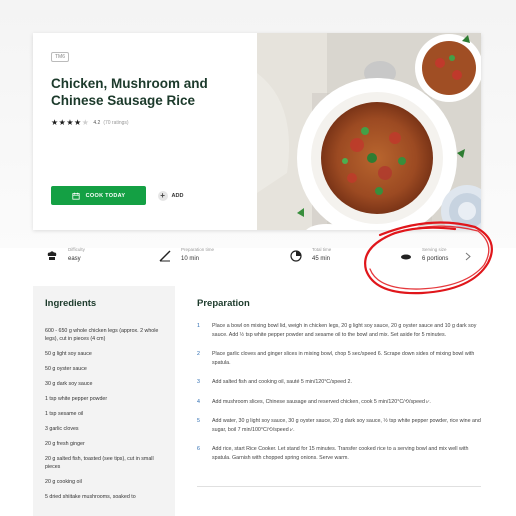  I want to click on difficulty-value: easy, so click(74, 259).